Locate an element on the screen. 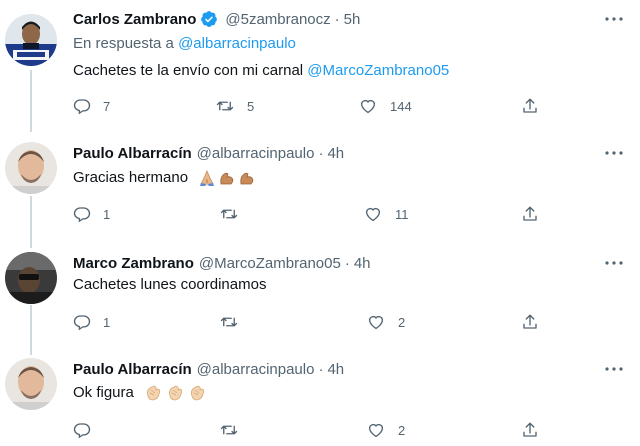 The width and height of the screenshot is (640, 446). reply-prefix: En respuesta a is located at coordinates (123, 43).